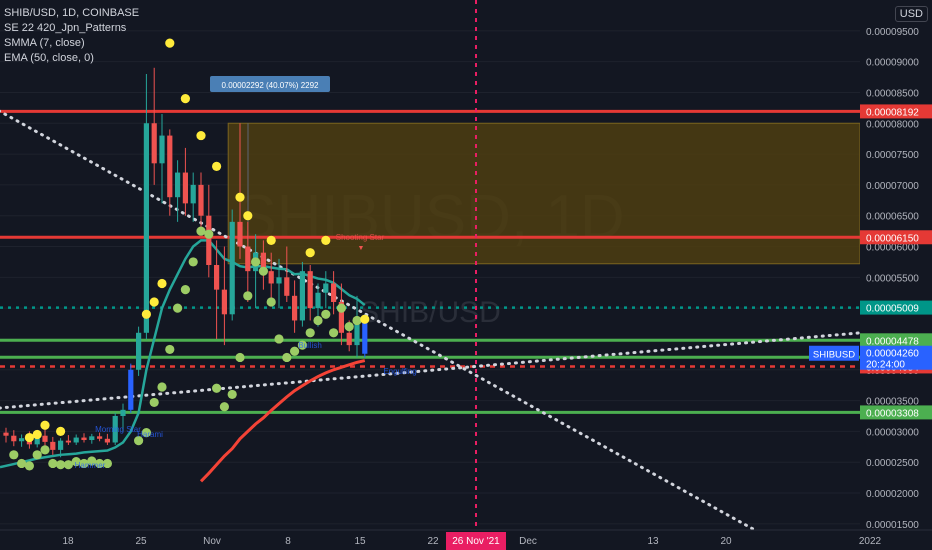 The height and width of the screenshot is (550, 932). I want to click on price-line-tag-label: 0.00008192, so click(892, 112).